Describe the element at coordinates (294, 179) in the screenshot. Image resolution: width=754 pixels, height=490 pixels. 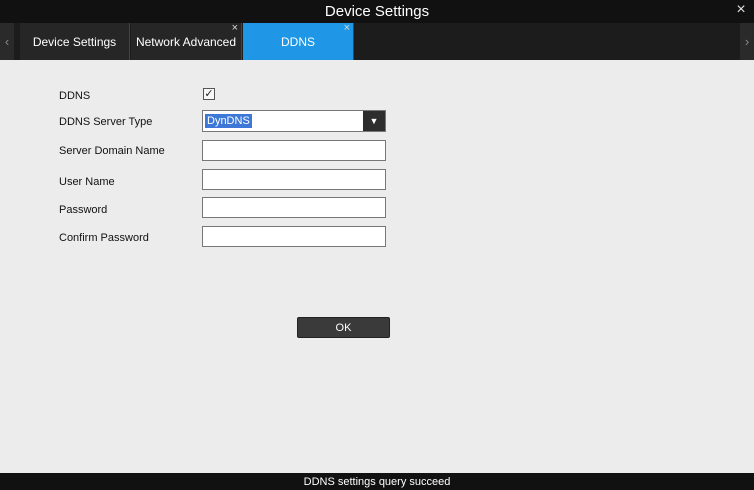
I see `user-name-input` at that location.